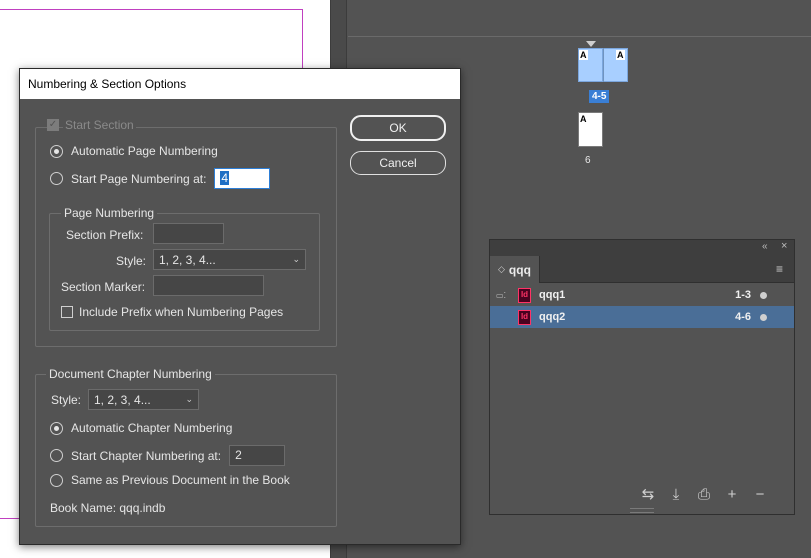  I want to click on collapse-panel-icon: «, so click(765, 246).